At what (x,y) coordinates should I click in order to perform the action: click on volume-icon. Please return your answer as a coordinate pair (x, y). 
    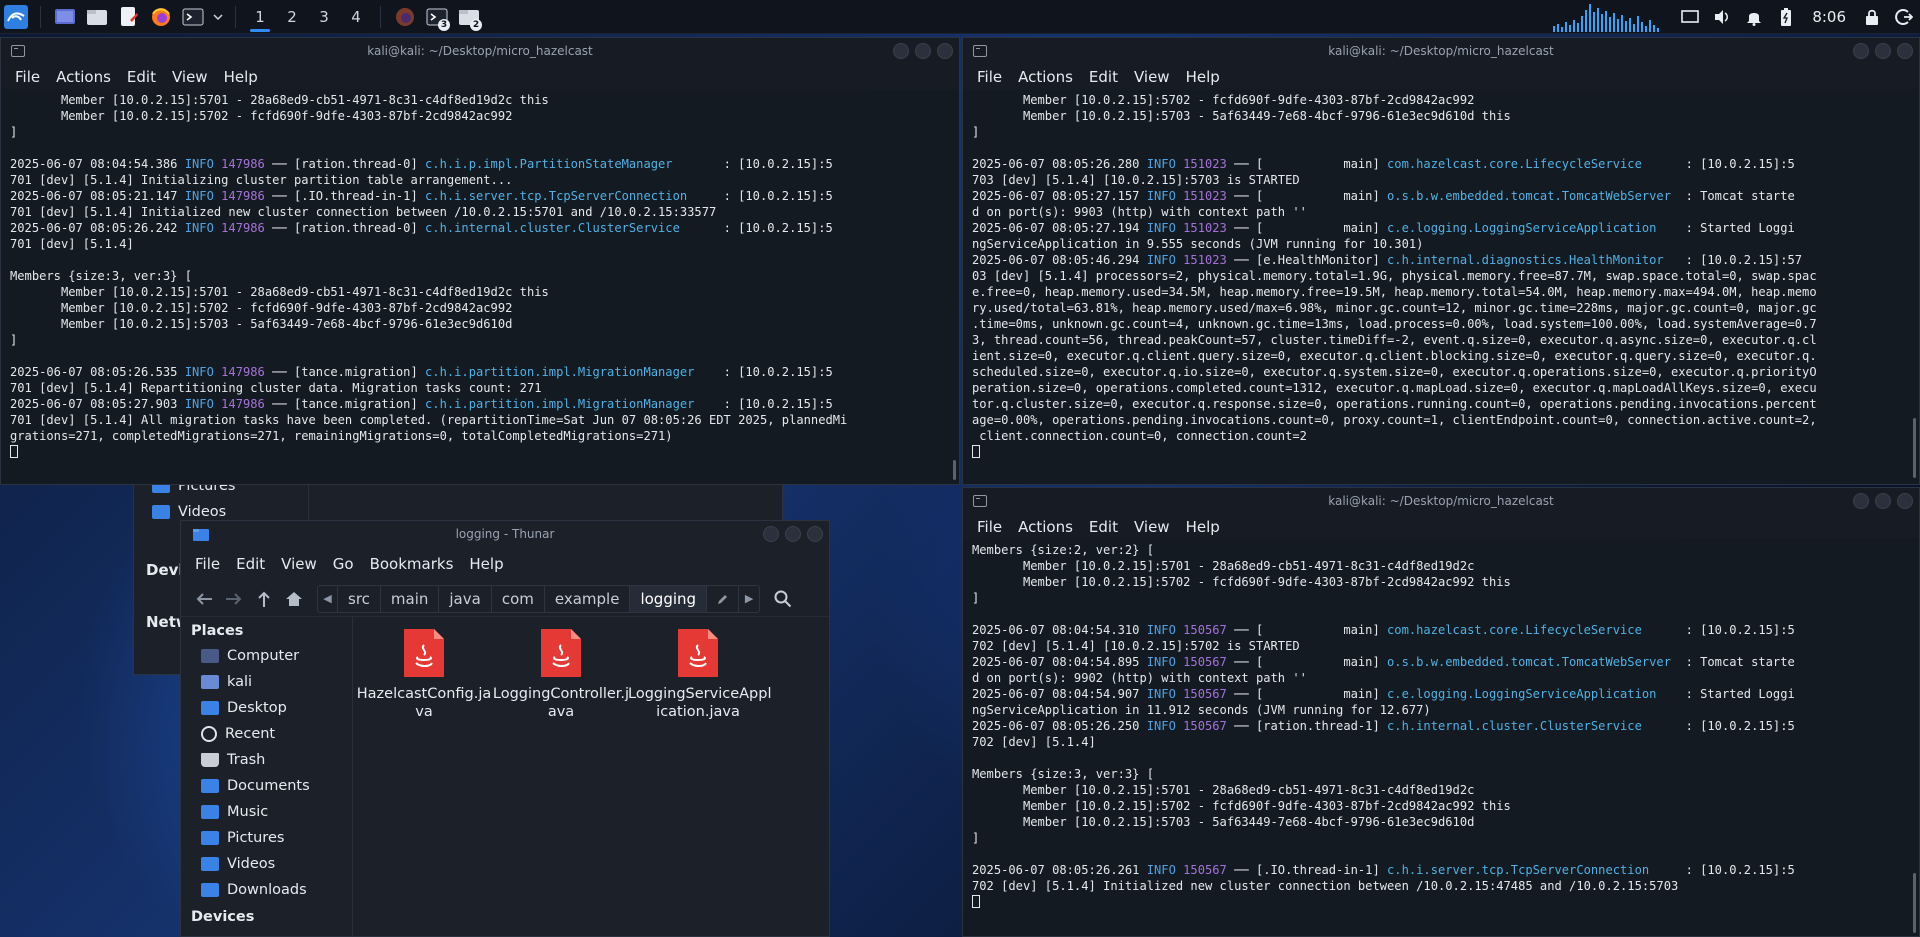
    Looking at the image, I should click on (1722, 17).